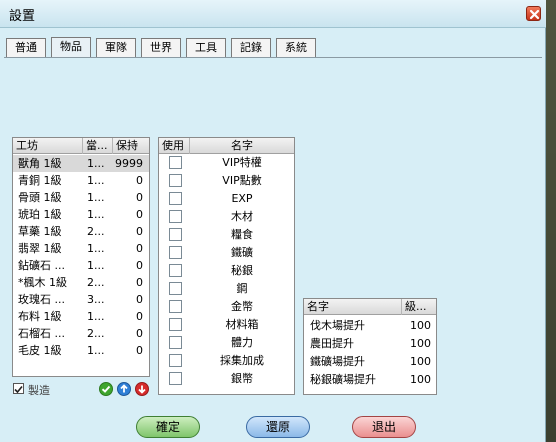 The height and width of the screenshot is (442, 556). I want to click on tab-world: 世界, so click(161, 47).